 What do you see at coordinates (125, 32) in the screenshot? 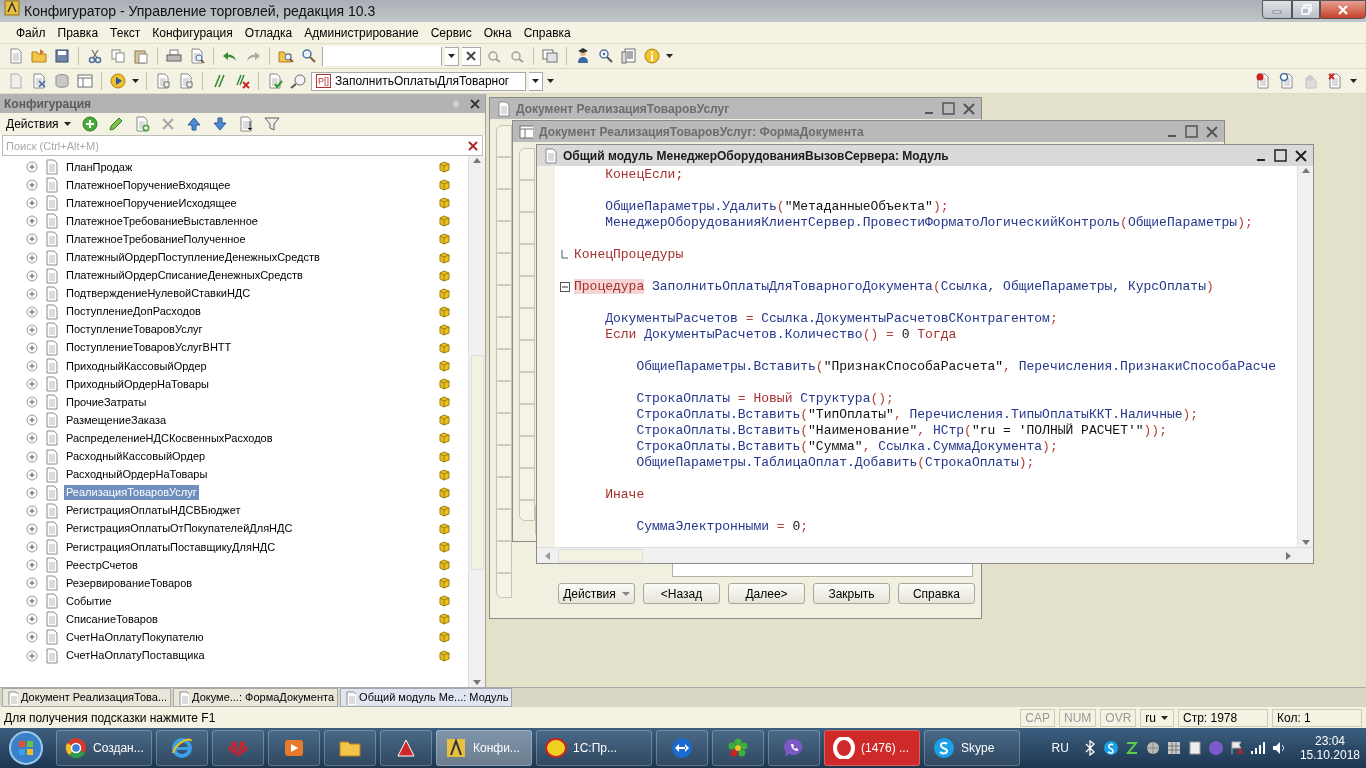
I see `menu-item: Текст` at bounding box center [125, 32].